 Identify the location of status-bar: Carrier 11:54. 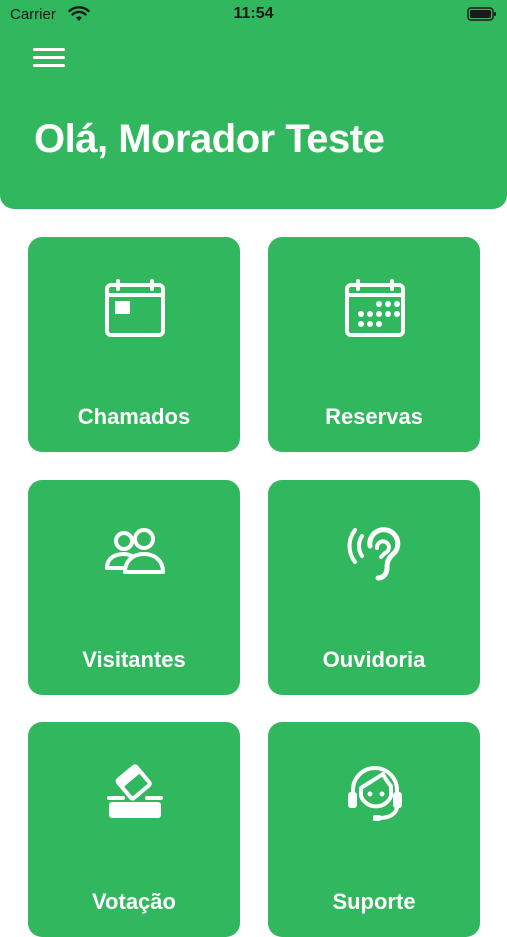
(253, 15).